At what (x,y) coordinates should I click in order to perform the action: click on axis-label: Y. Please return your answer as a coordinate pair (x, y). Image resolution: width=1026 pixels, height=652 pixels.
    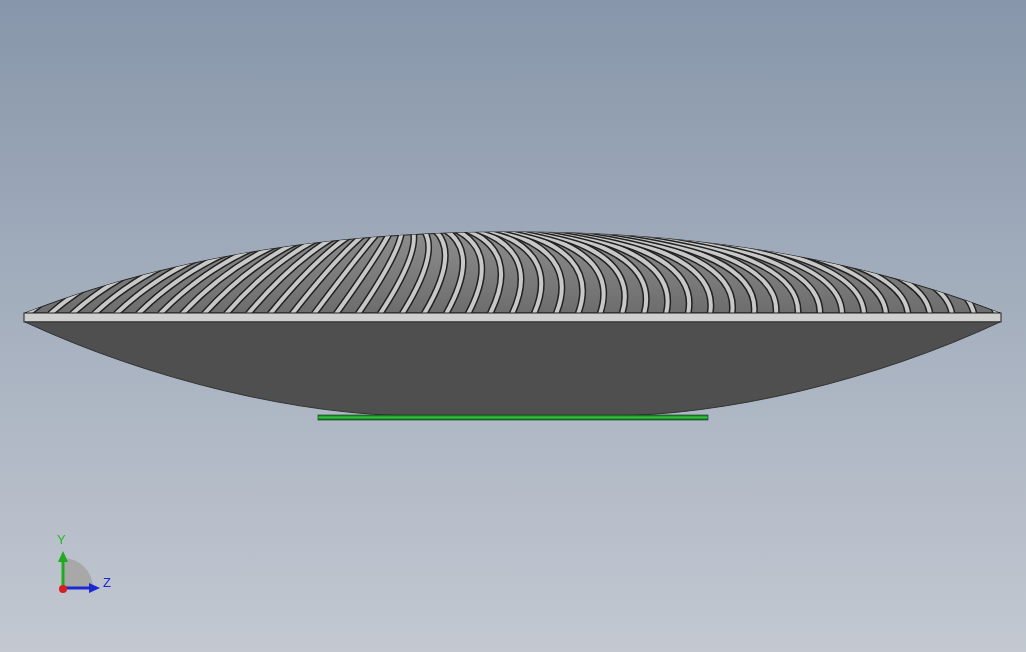
    Looking at the image, I should click on (61, 539).